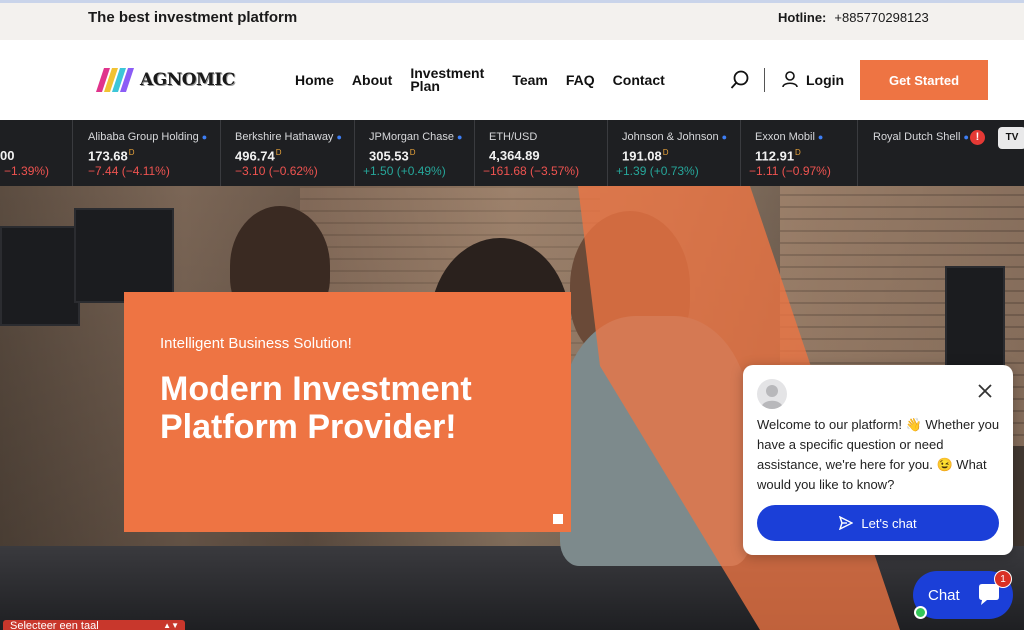  Describe the element at coordinates (7, 155) in the screenshot. I see `ticker-price: 00` at that location.